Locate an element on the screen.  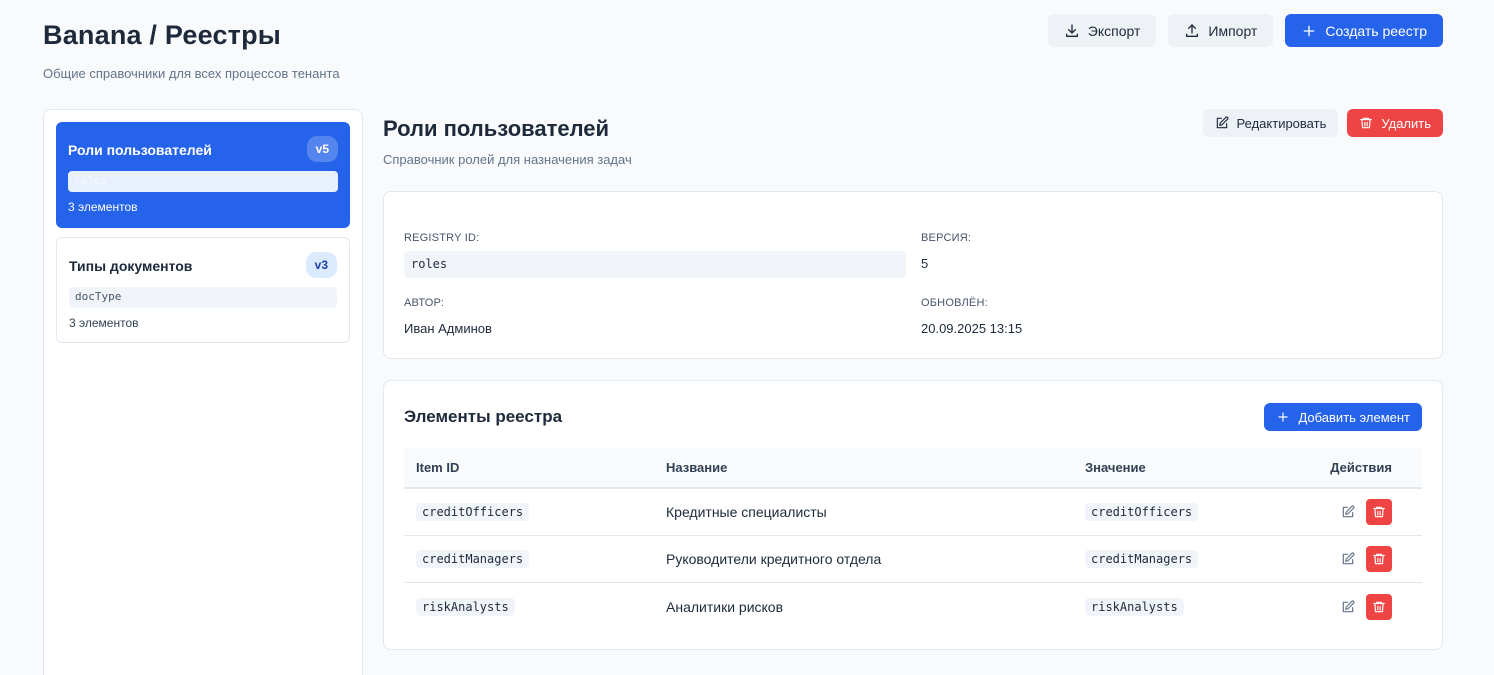
import-button: Импорт is located at coordinates (1221, 30).